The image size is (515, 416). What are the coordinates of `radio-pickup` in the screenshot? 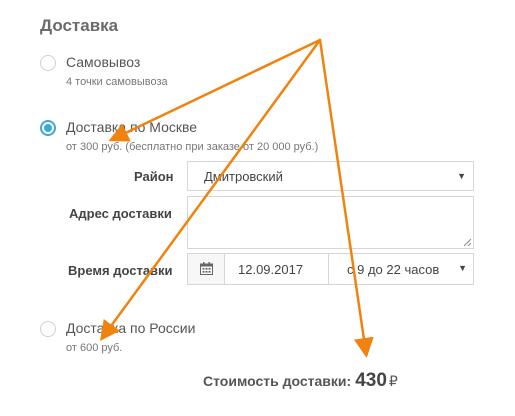 It's located at (48, 63).